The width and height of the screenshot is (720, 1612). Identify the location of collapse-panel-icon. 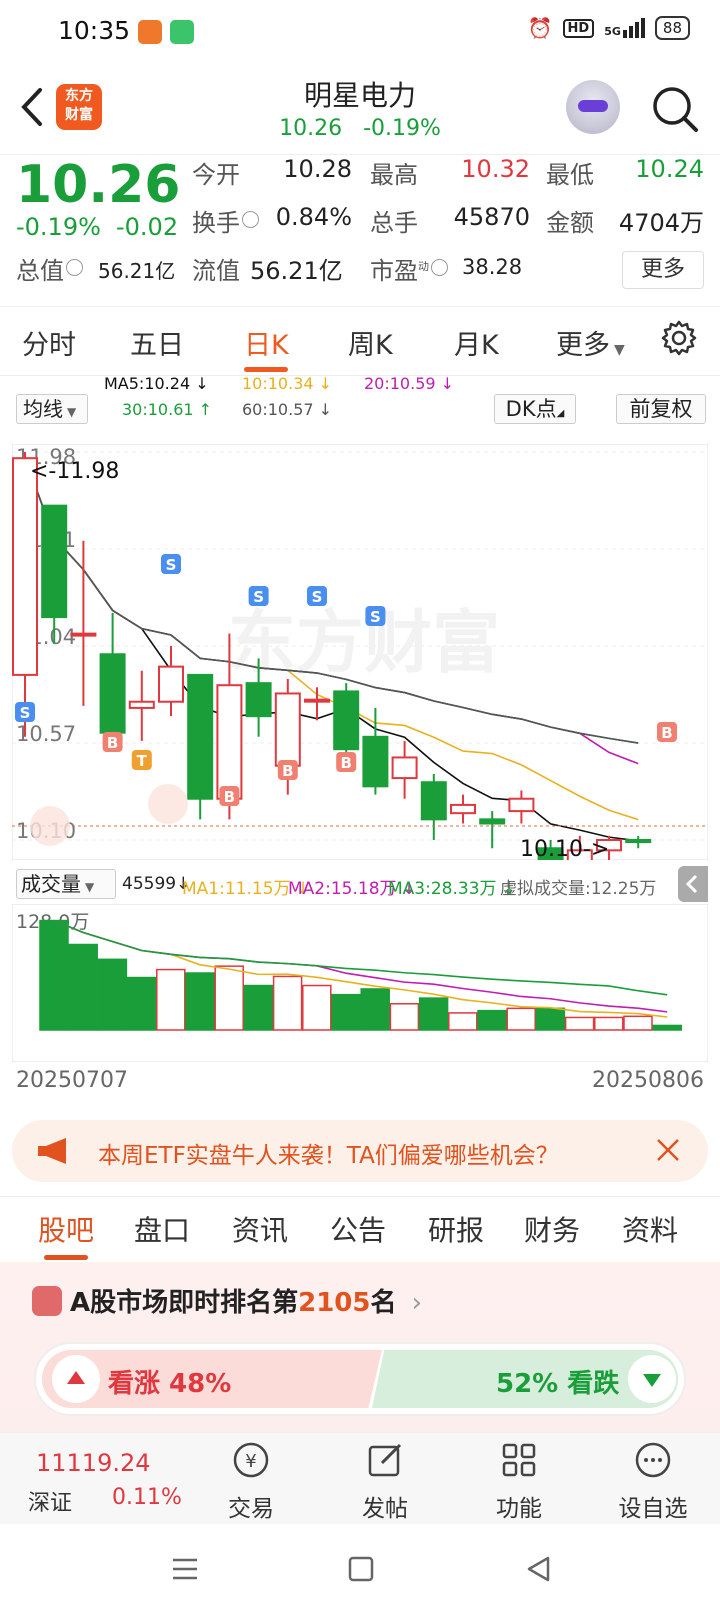
(693, 884).